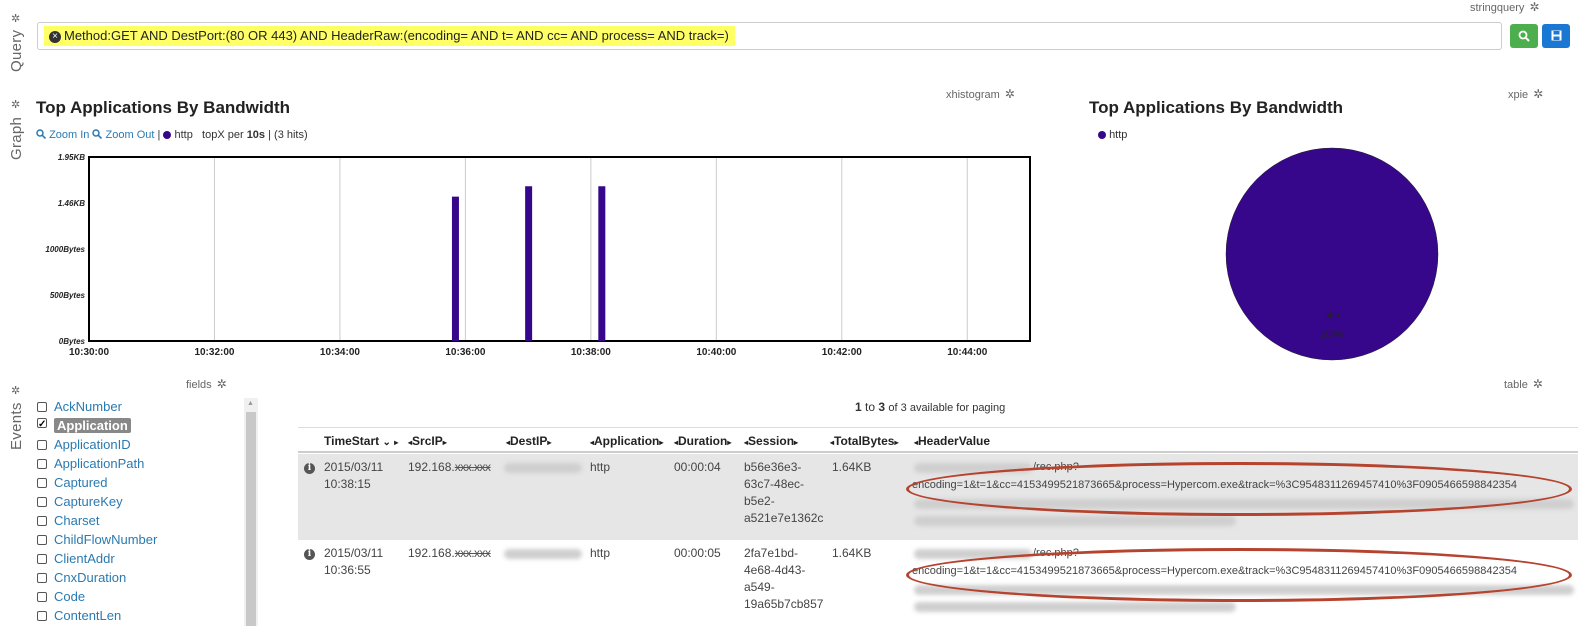 The height and width of the screenshot is (626, 1578). What do you see at coordinates (896, 442) in the screenshot?
I see `col-totalbytes-right-icon: ▸` at bounding box center [896, 442].